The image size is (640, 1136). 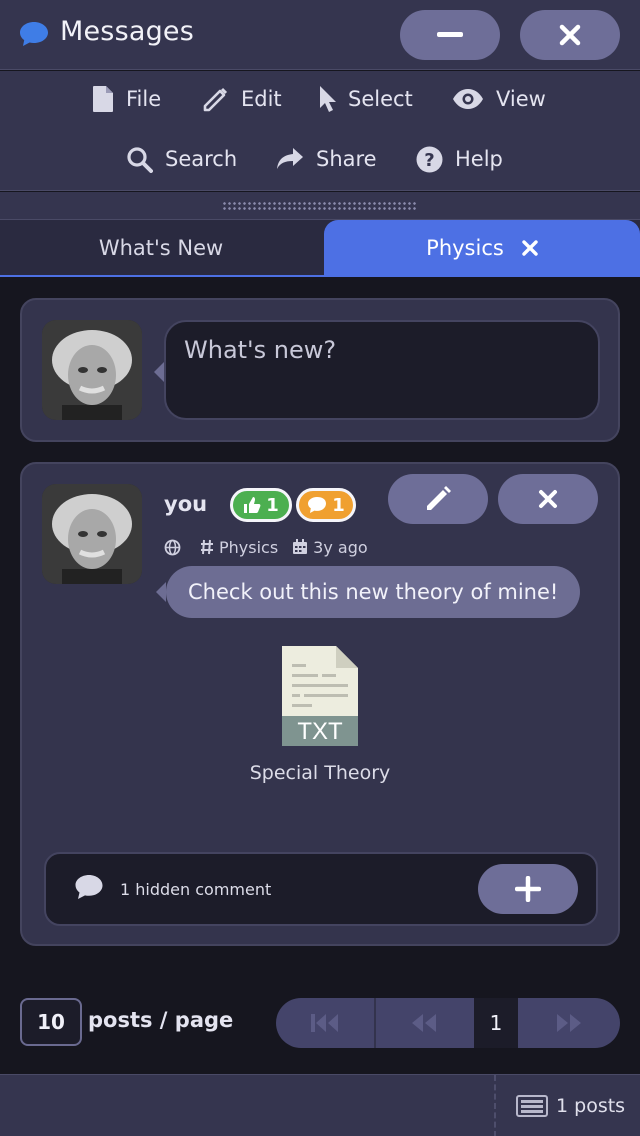 What do you see at coordinates (159, 372) in the screenshot?
I see `compose-pointer` at bounding box center [159, 372].